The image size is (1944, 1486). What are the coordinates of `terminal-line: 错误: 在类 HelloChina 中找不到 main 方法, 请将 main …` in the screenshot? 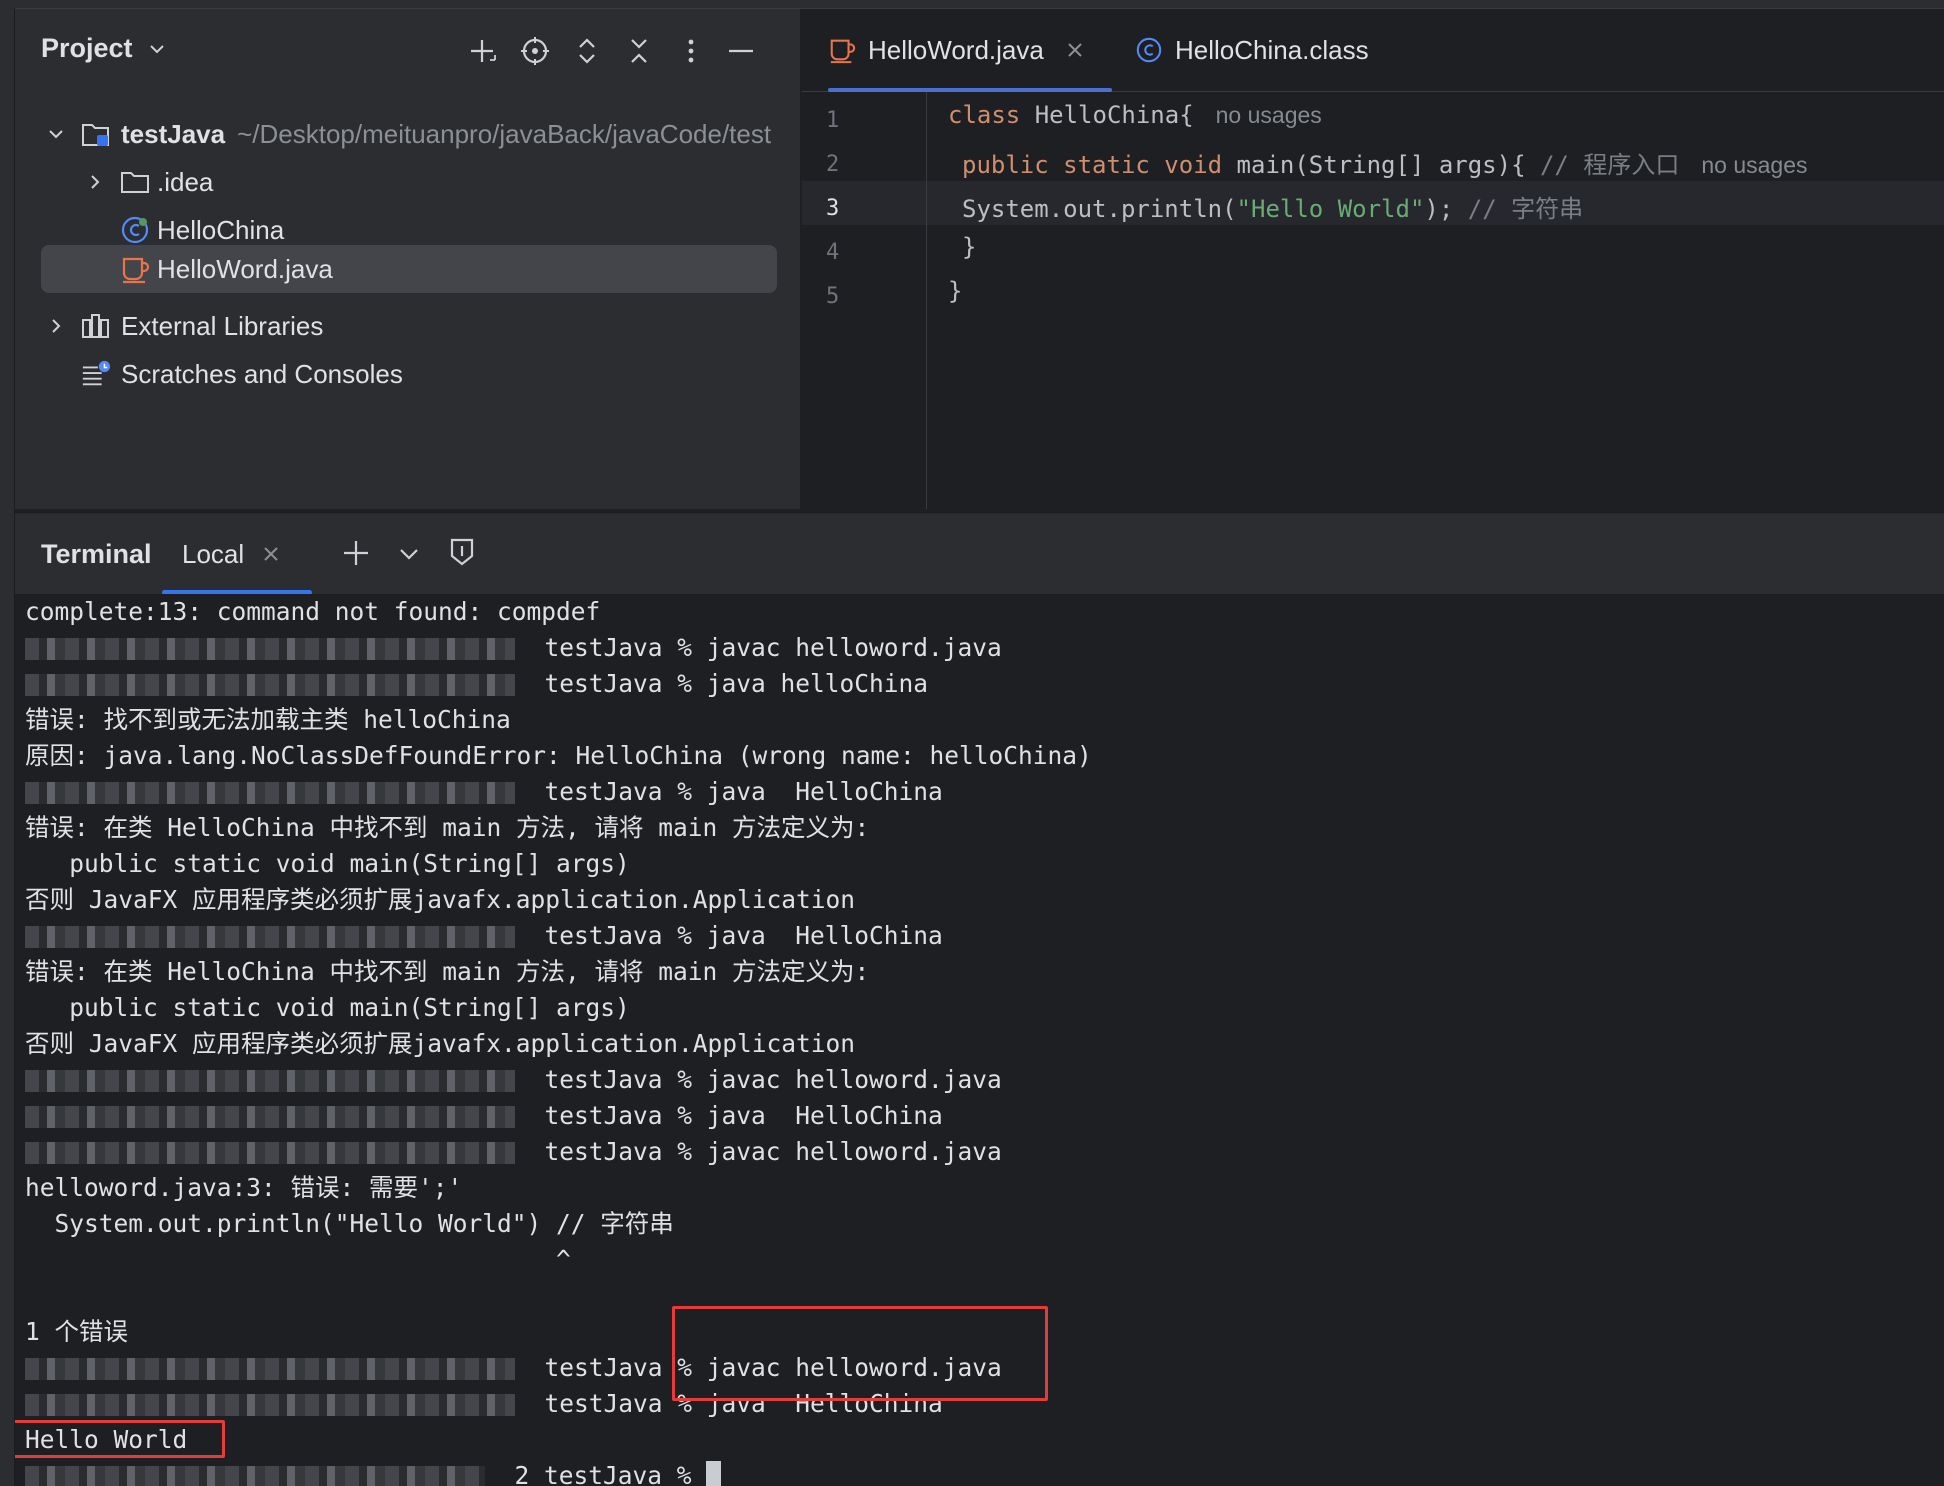 It's located at (447, 827).